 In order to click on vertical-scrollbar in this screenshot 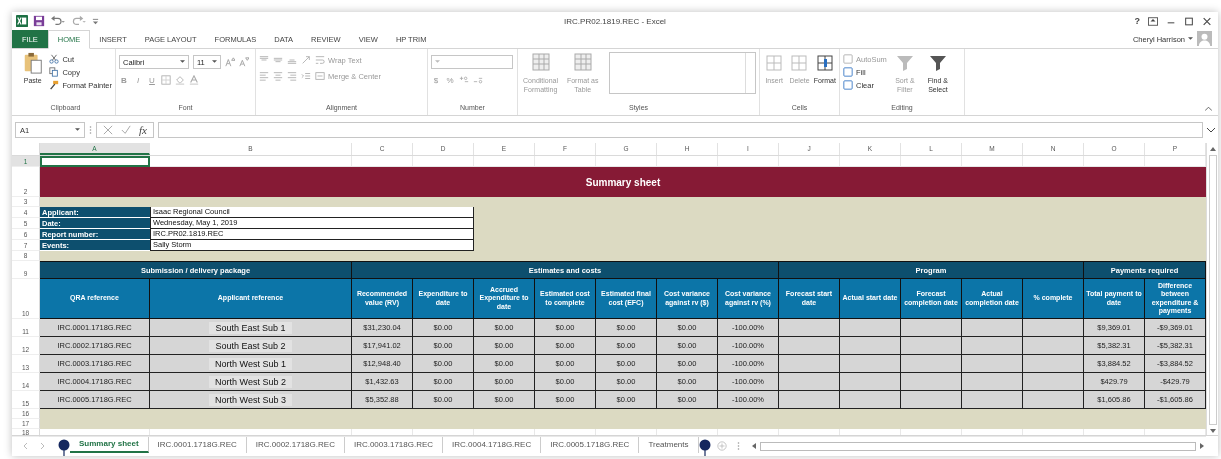, I will do `click(1212, 289)`.